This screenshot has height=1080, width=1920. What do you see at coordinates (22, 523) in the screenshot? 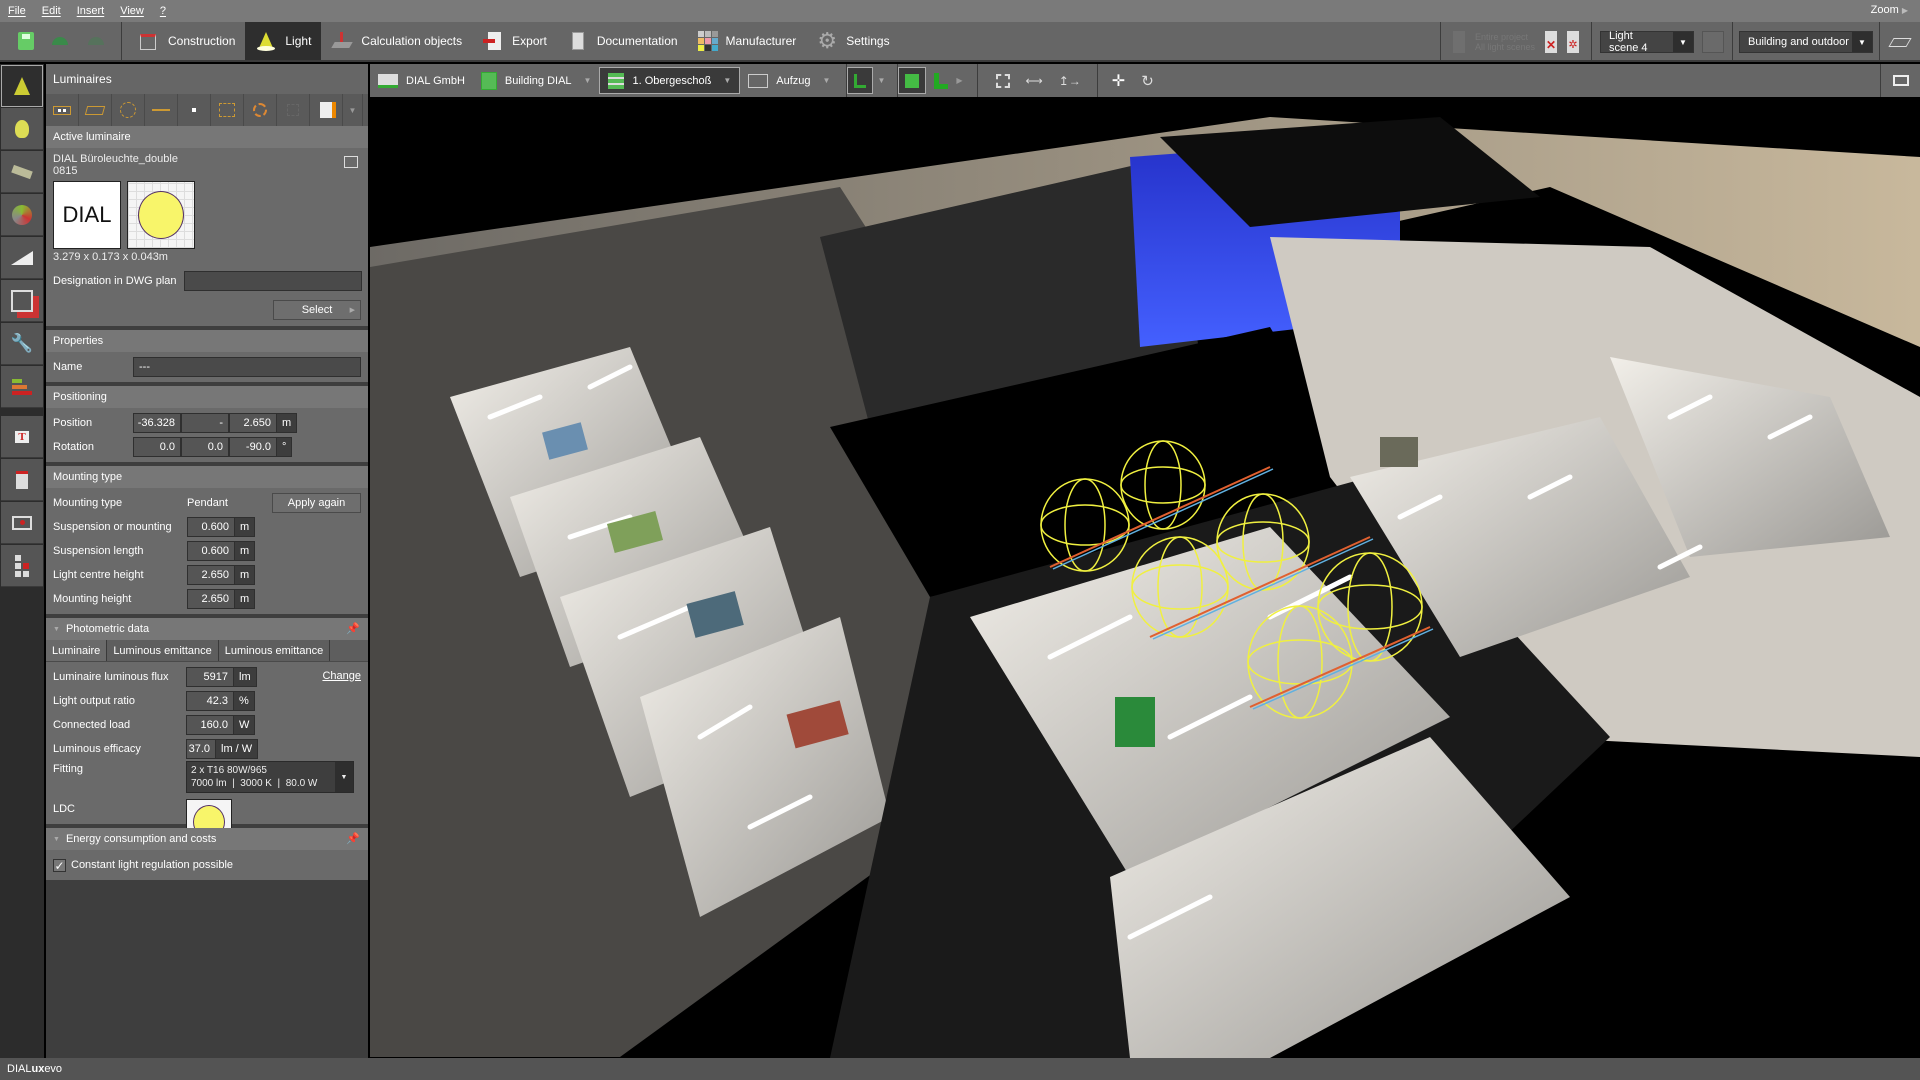
I see `tool-focus` at bounding box center [22, 523].